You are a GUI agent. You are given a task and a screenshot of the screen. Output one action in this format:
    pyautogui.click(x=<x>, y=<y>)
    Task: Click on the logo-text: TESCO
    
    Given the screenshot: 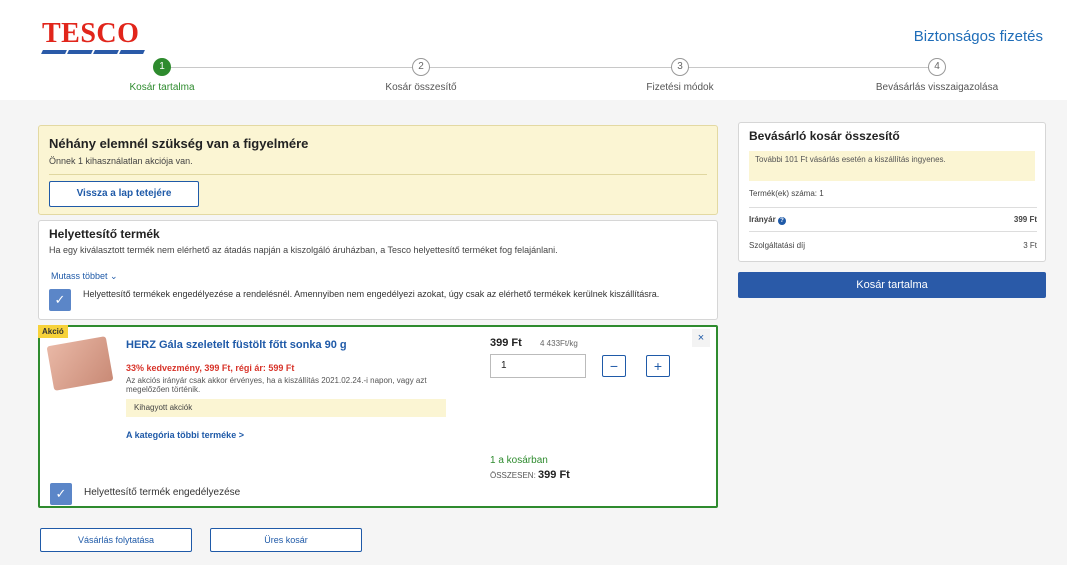 What is the action you would take?
    pyautogui.click(x=91, y=33)
    